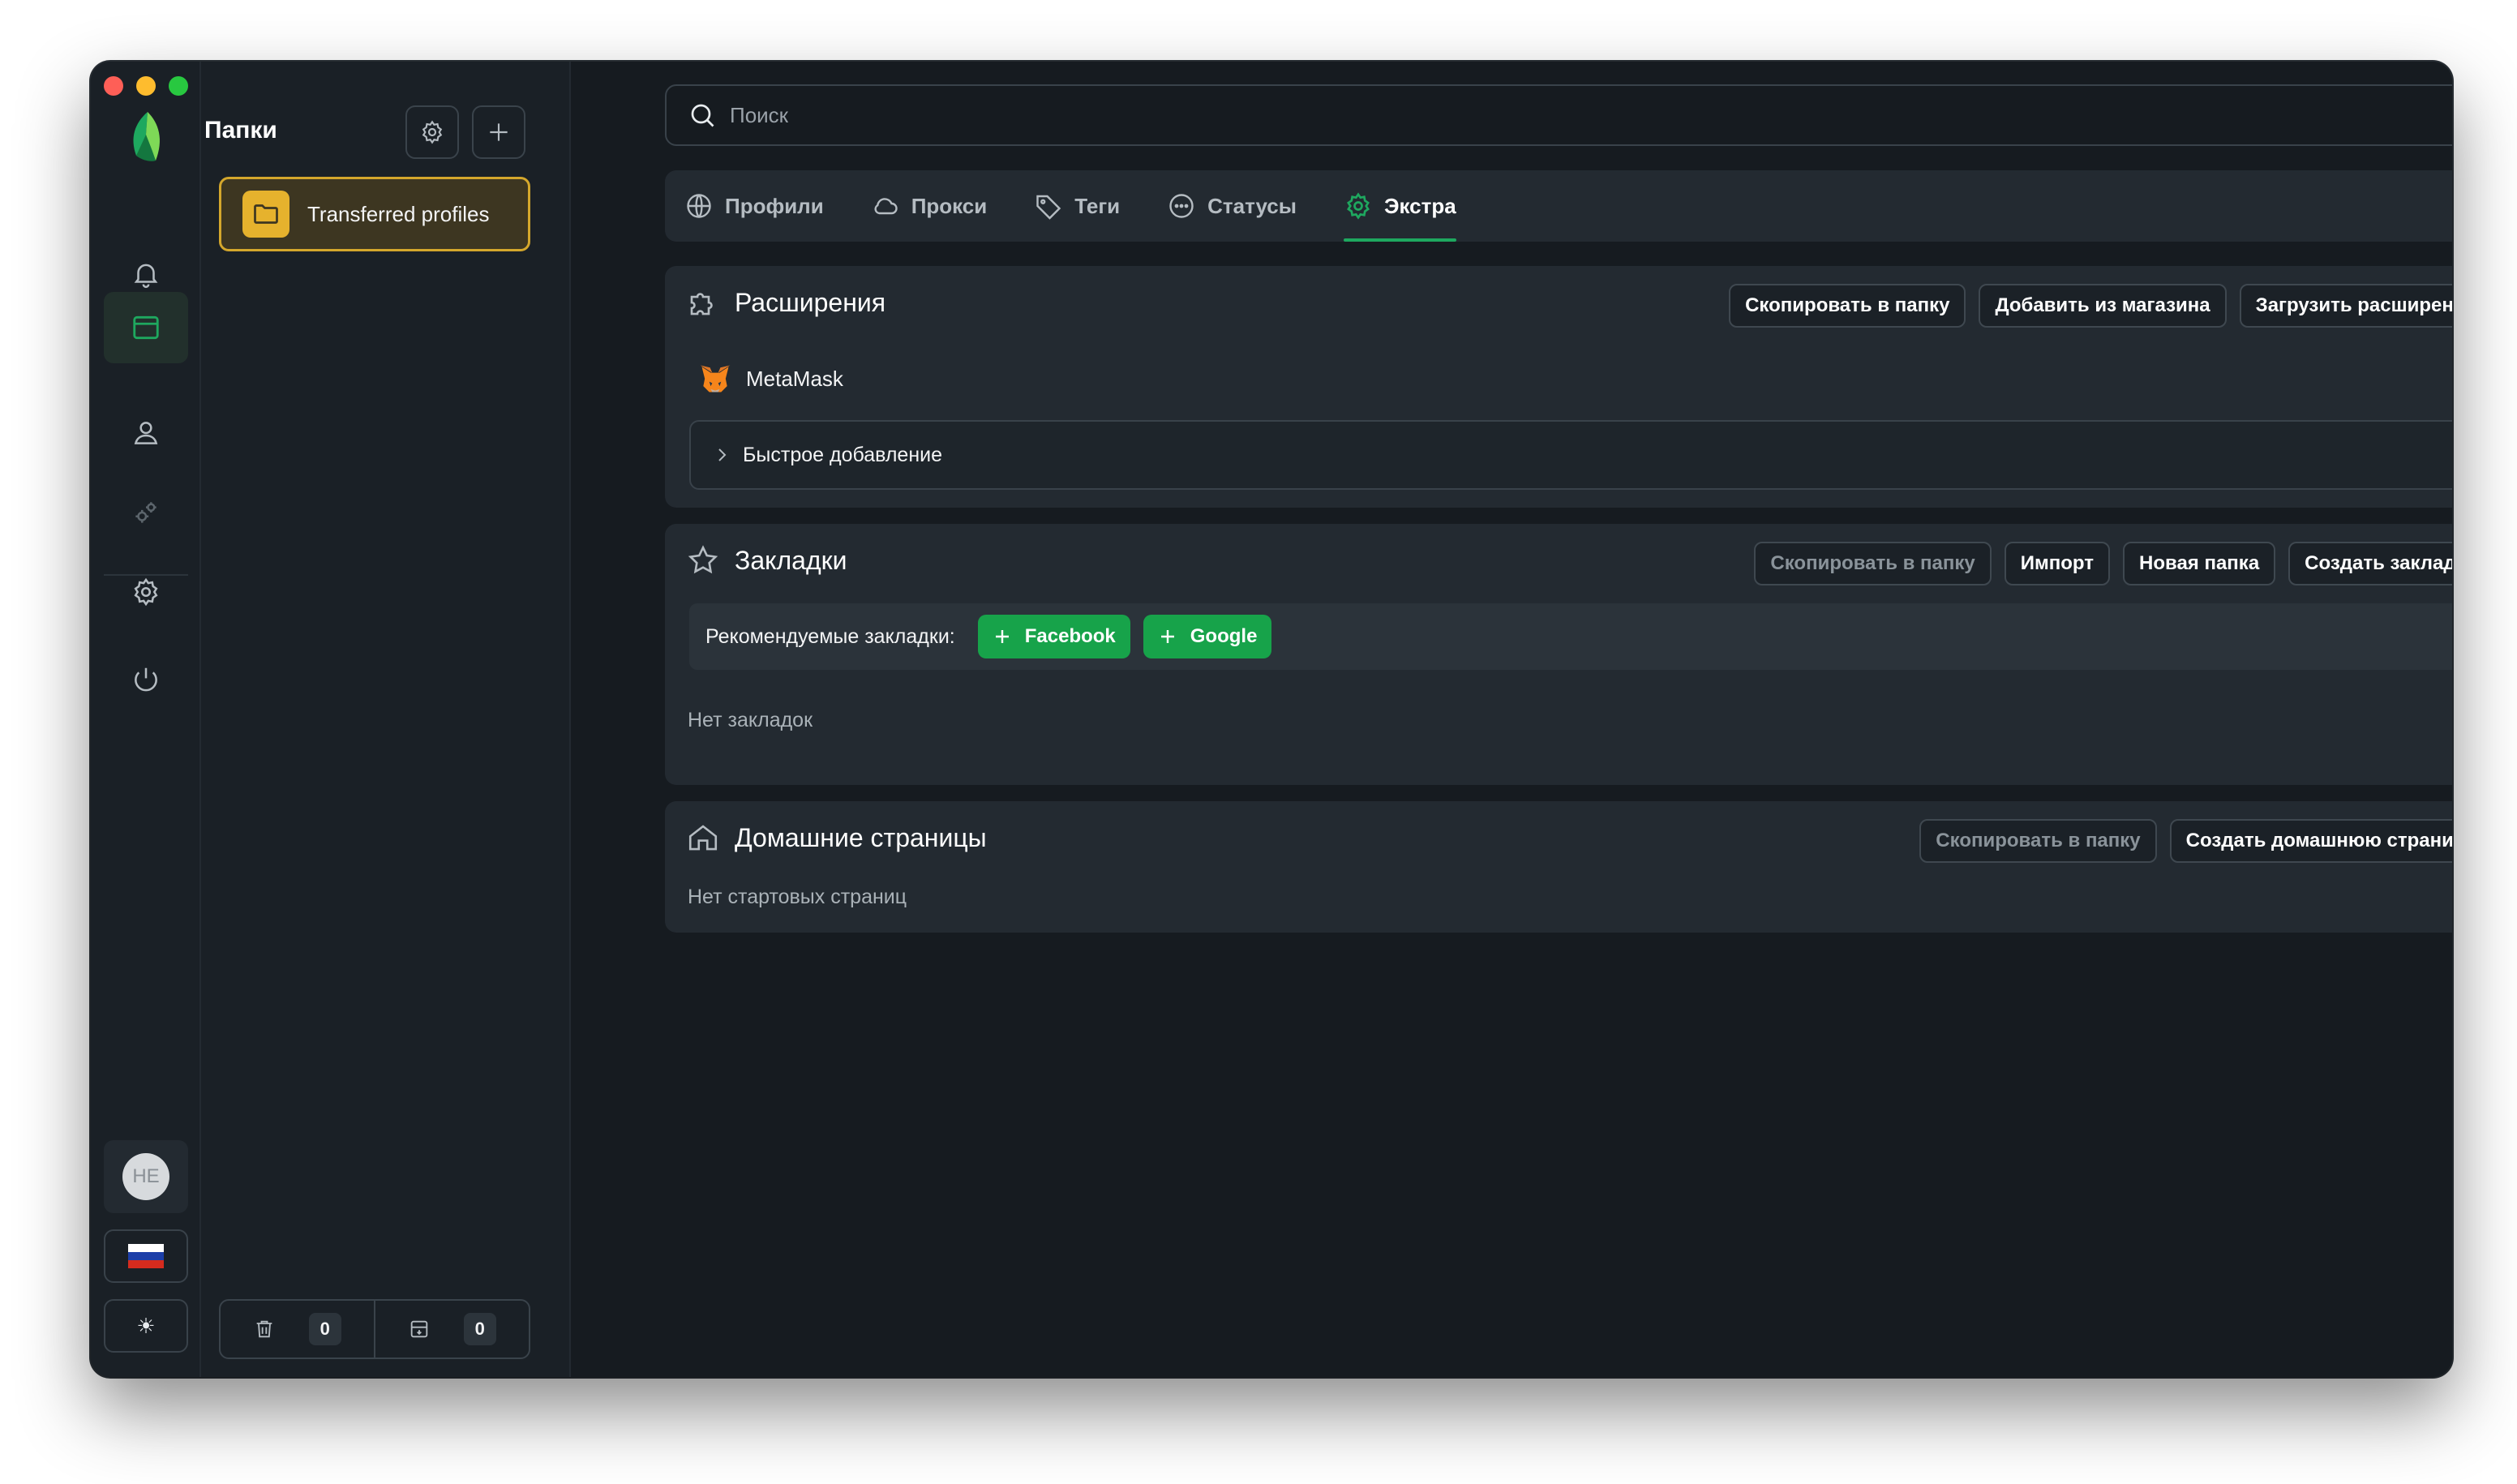  Describe the element at coordinates (1570, 636) in the screenshot. I see `recommended-bookmarks-bar: Рекомендуемые закладки: Facebook Google` at that location.